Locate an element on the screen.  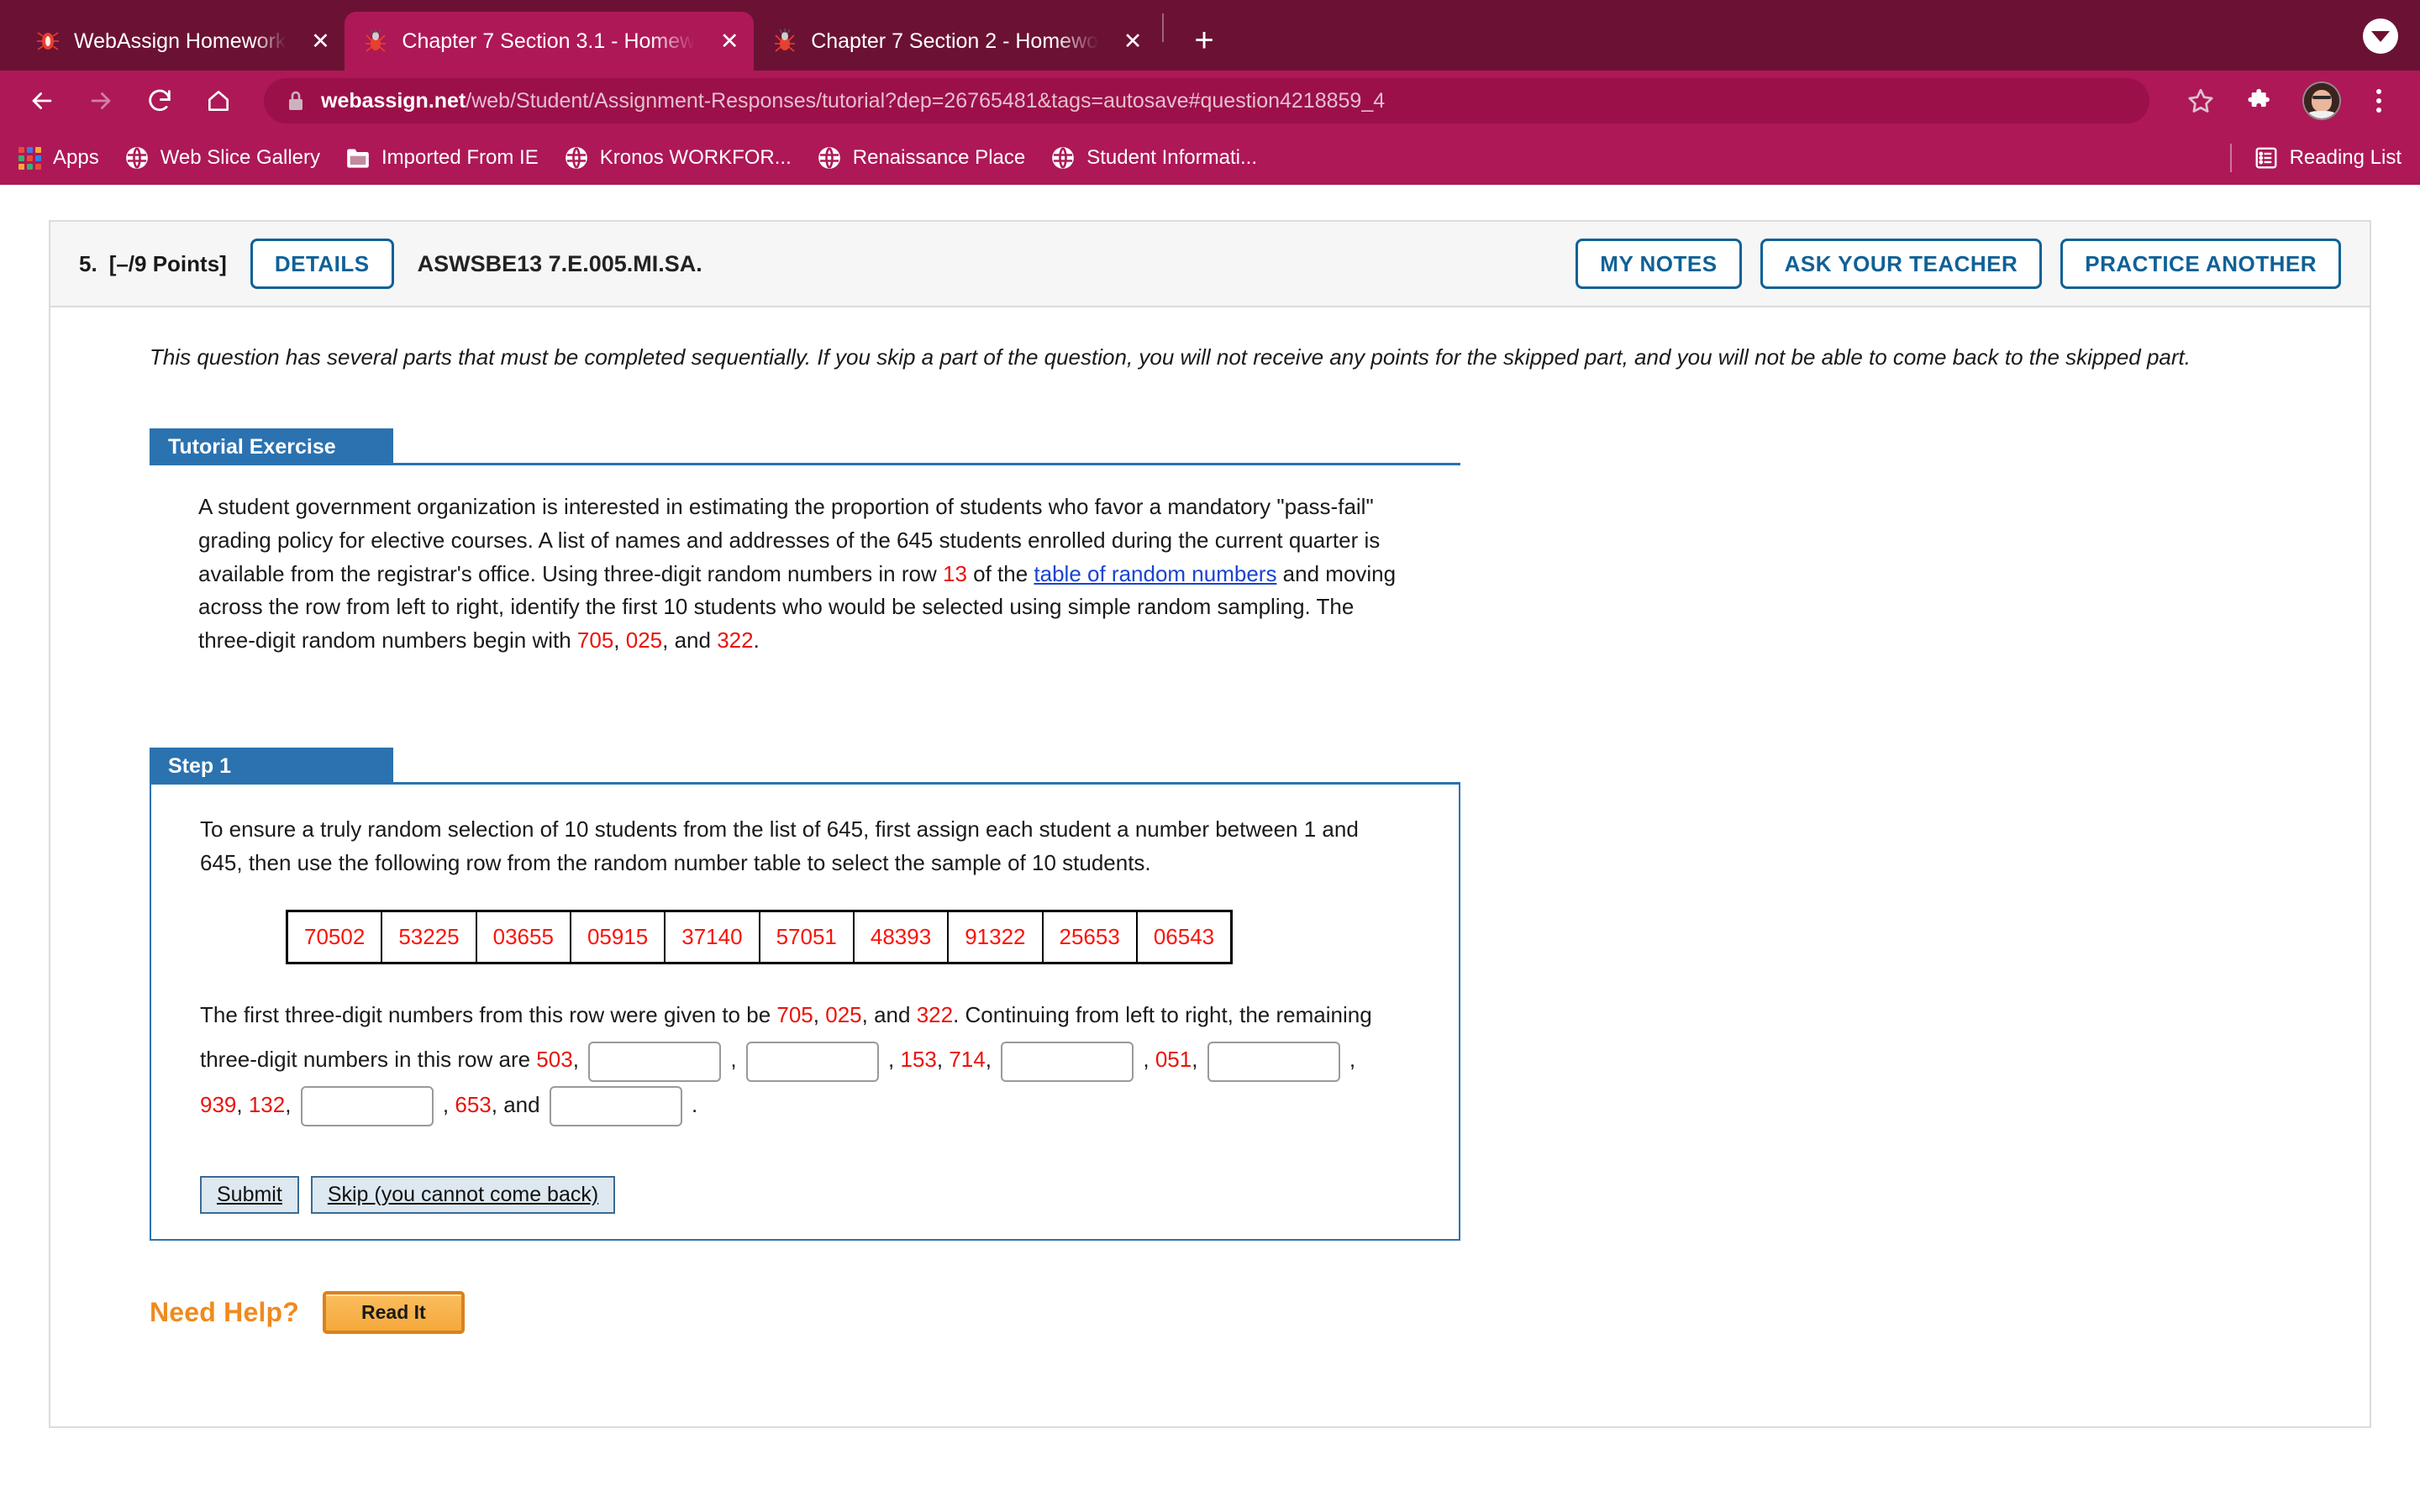
tutorial-seed-sep-2: , and is located at coordinates (690, 640).